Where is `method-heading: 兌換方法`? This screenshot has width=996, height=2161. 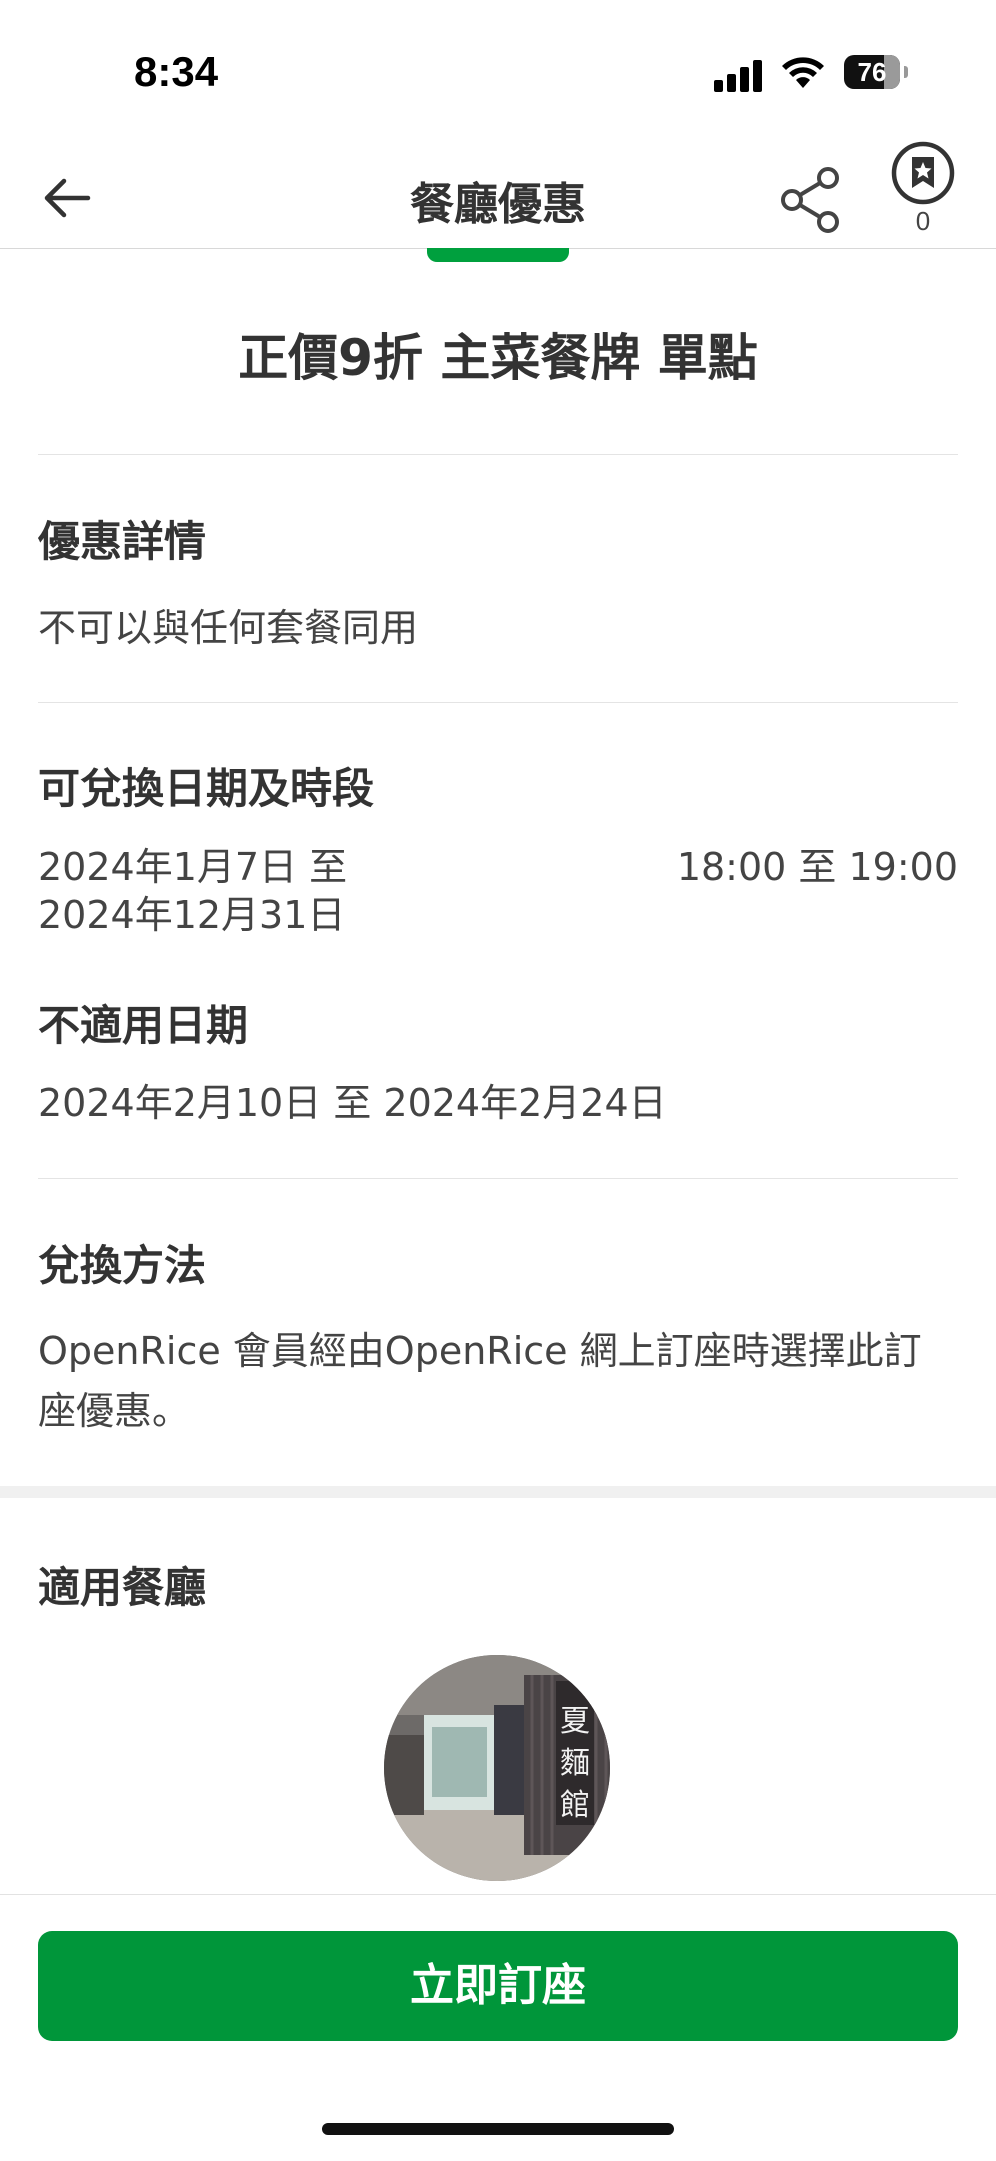 method-heading: 兌換方法 is located at coordinates (122, 1265).